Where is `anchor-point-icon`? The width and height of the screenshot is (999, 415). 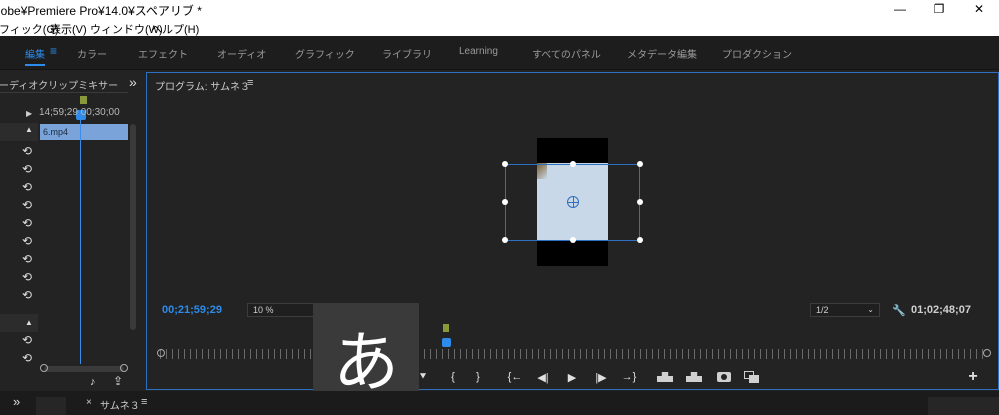
anchor-point-icon is located at coordinates (573, 202).